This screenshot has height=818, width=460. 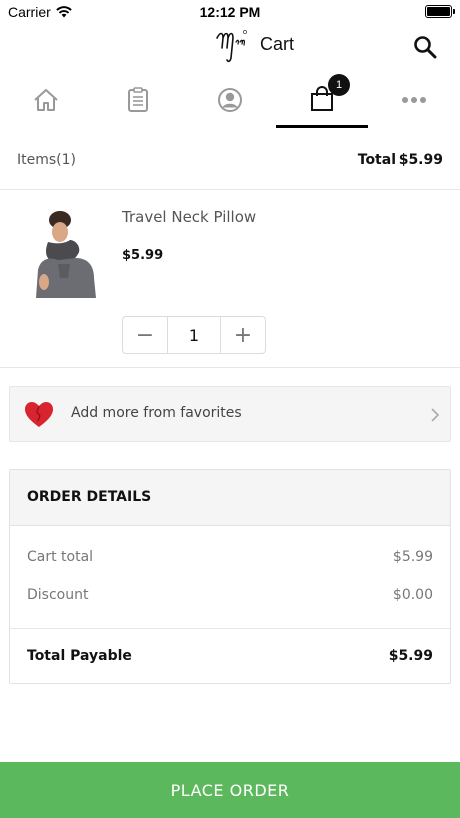 I want to click on cart-total-label: Cart total, so click(x=60, y=557).